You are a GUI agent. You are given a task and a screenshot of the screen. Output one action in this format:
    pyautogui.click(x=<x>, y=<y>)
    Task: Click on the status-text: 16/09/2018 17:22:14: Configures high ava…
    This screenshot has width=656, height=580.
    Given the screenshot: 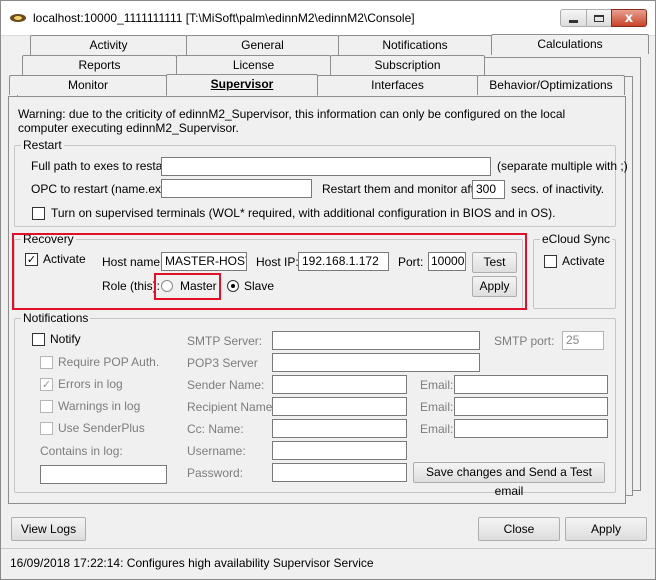 What is the action you would take?
    pyautogui.click(x=192, y=563)
    